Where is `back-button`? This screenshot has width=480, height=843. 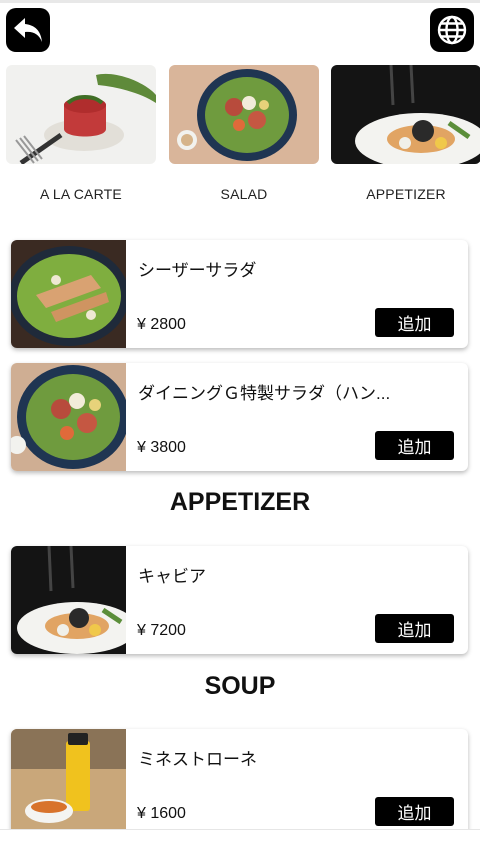 back-button is located at coordinates (28, 30).